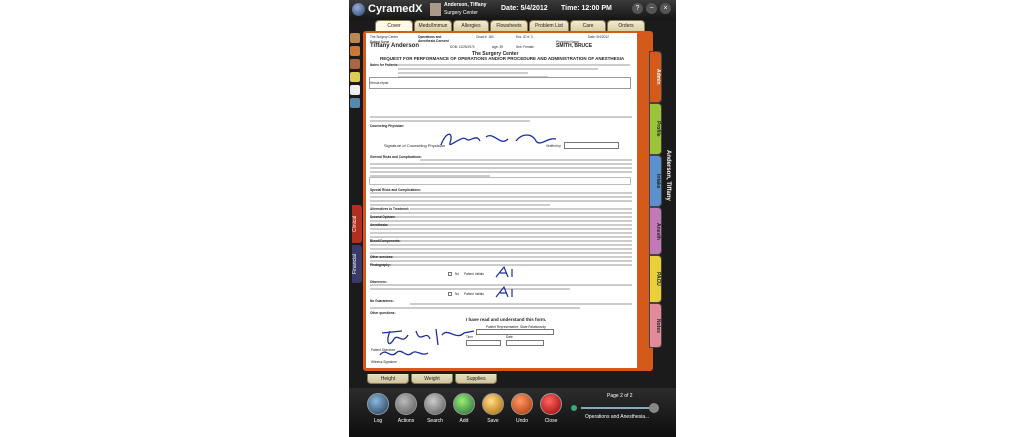 Image resolution: width=1024 pixels, height=437 pixels. I want to click on date-field-label: Date, so click(509, 337).